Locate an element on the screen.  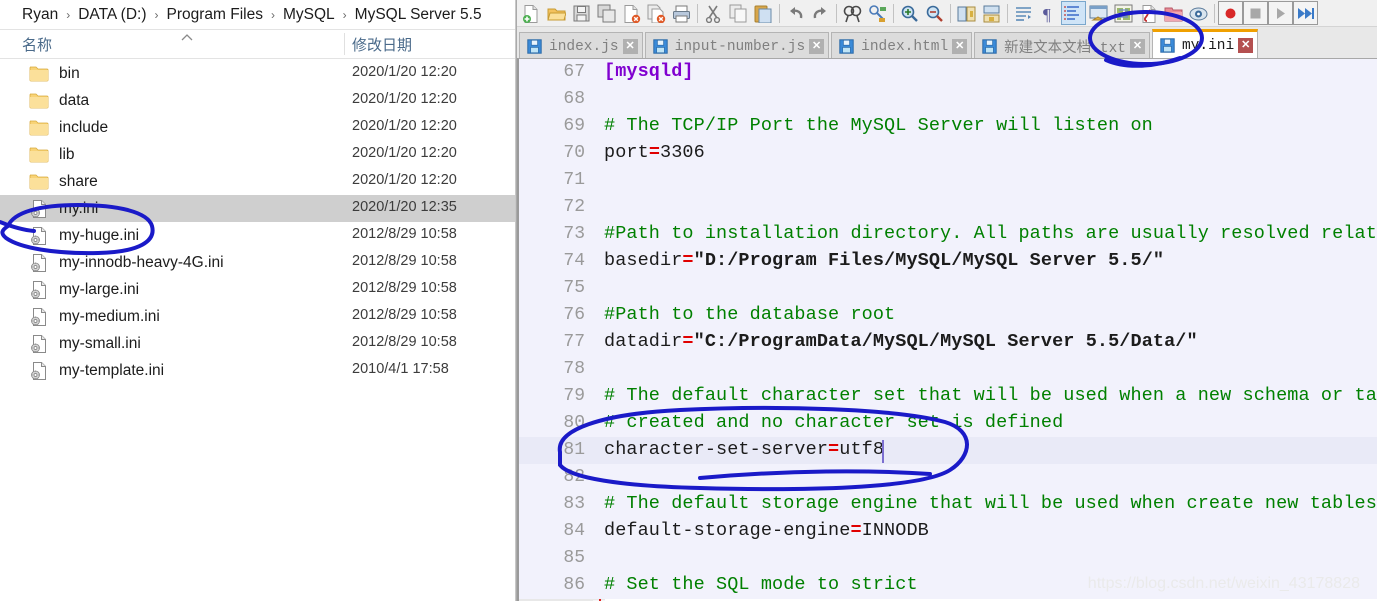
folder-as-workspace-icon is located at coordinates (1173, 13).